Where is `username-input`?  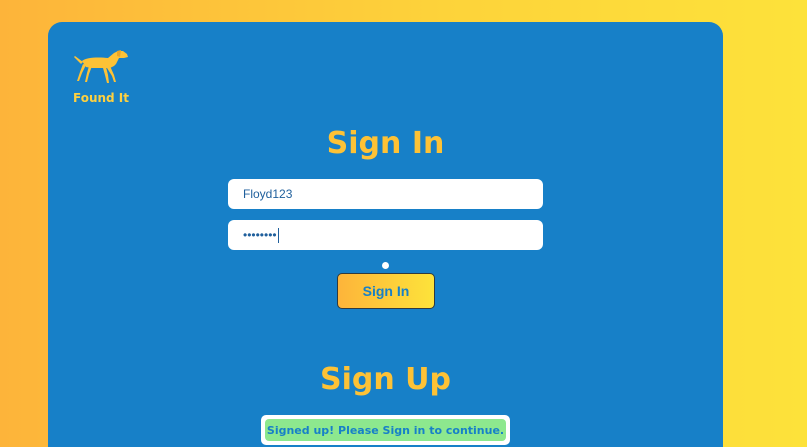 username-input is located at coordinates (385, 194).